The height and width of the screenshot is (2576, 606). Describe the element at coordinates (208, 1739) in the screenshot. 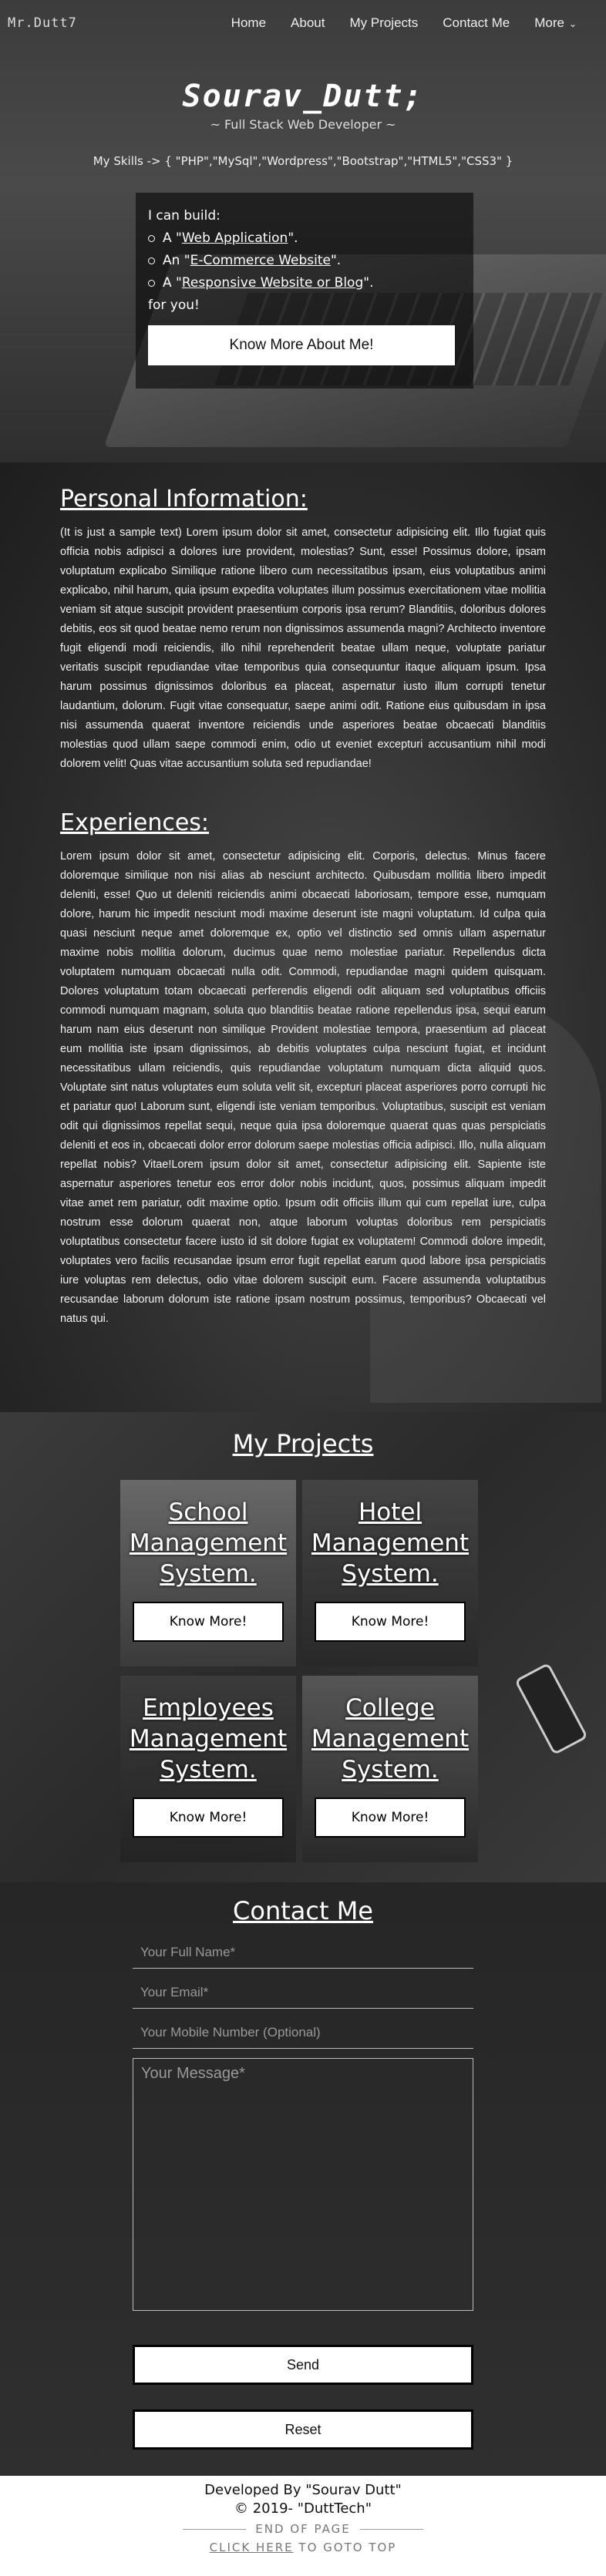

I see `project-card-title: Employees Management System.` at that location.